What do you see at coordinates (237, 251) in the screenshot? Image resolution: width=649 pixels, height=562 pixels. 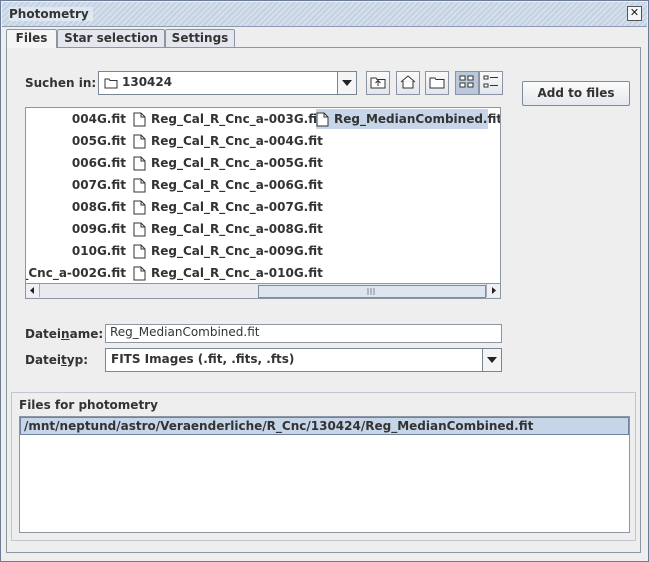 I see `file-name: Reg_Cal_R_Cnc_a-009G.fit` at bounding box center [237, 251].